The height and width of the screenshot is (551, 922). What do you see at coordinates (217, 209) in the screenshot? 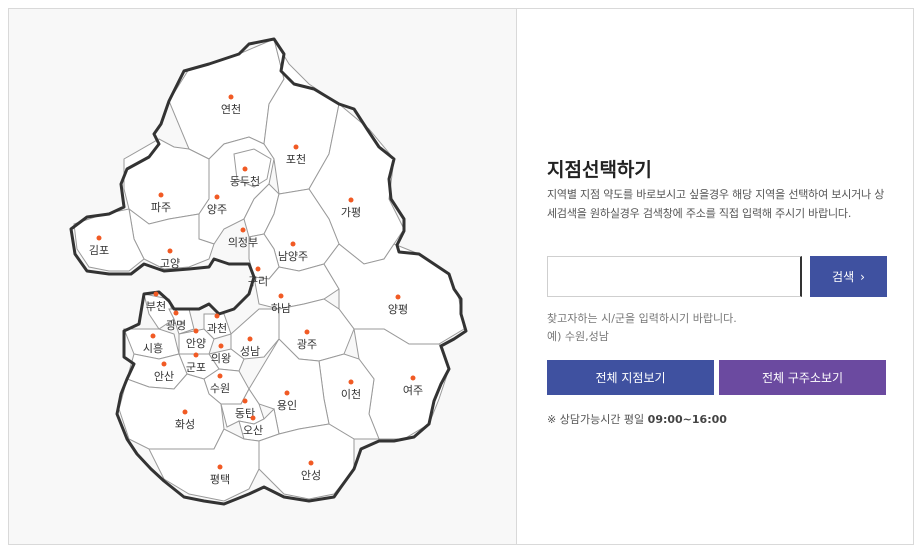
I see `region-label-yangju: 양주` at bounding box center [217, 209].